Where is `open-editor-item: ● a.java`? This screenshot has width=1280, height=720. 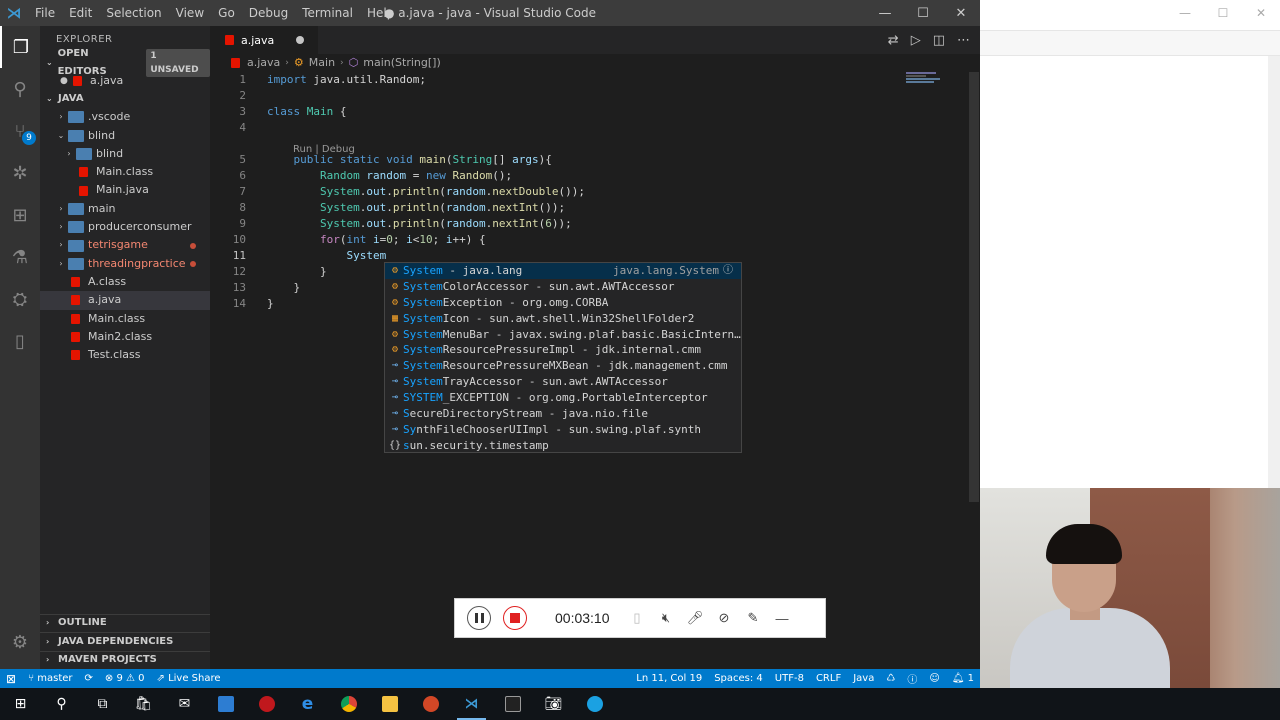 open-editor-item: ● a.java is located at coordinates (125, 81).